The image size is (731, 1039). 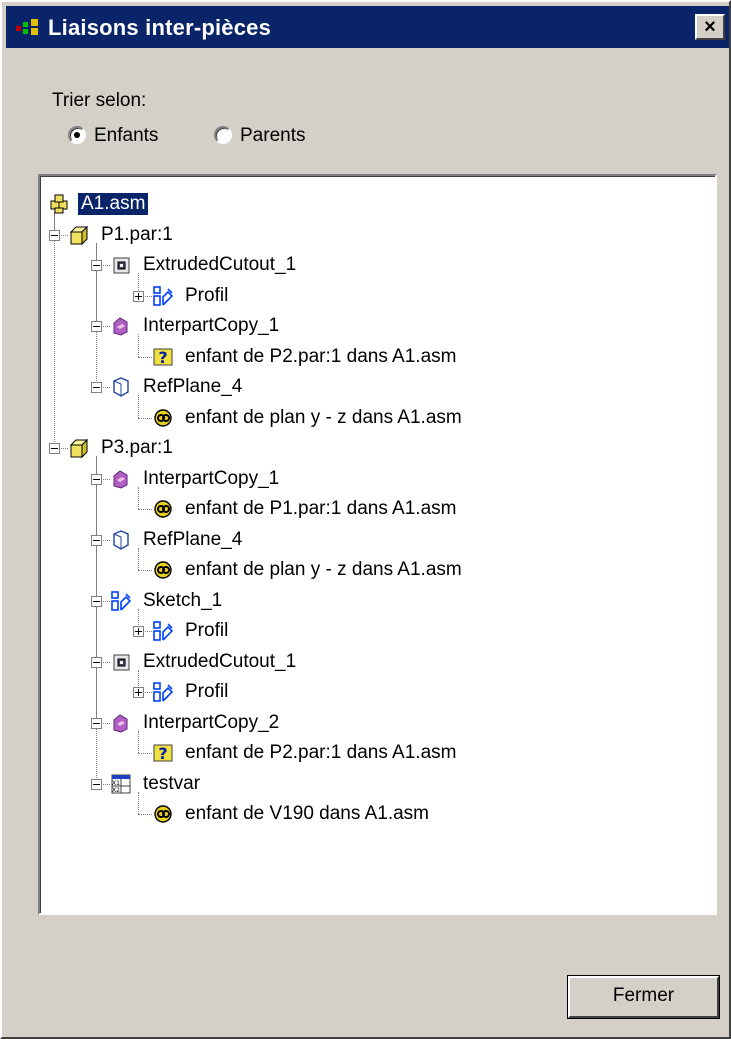 I want to click on tree-node: A1.asm, so click(x=379, y=205).